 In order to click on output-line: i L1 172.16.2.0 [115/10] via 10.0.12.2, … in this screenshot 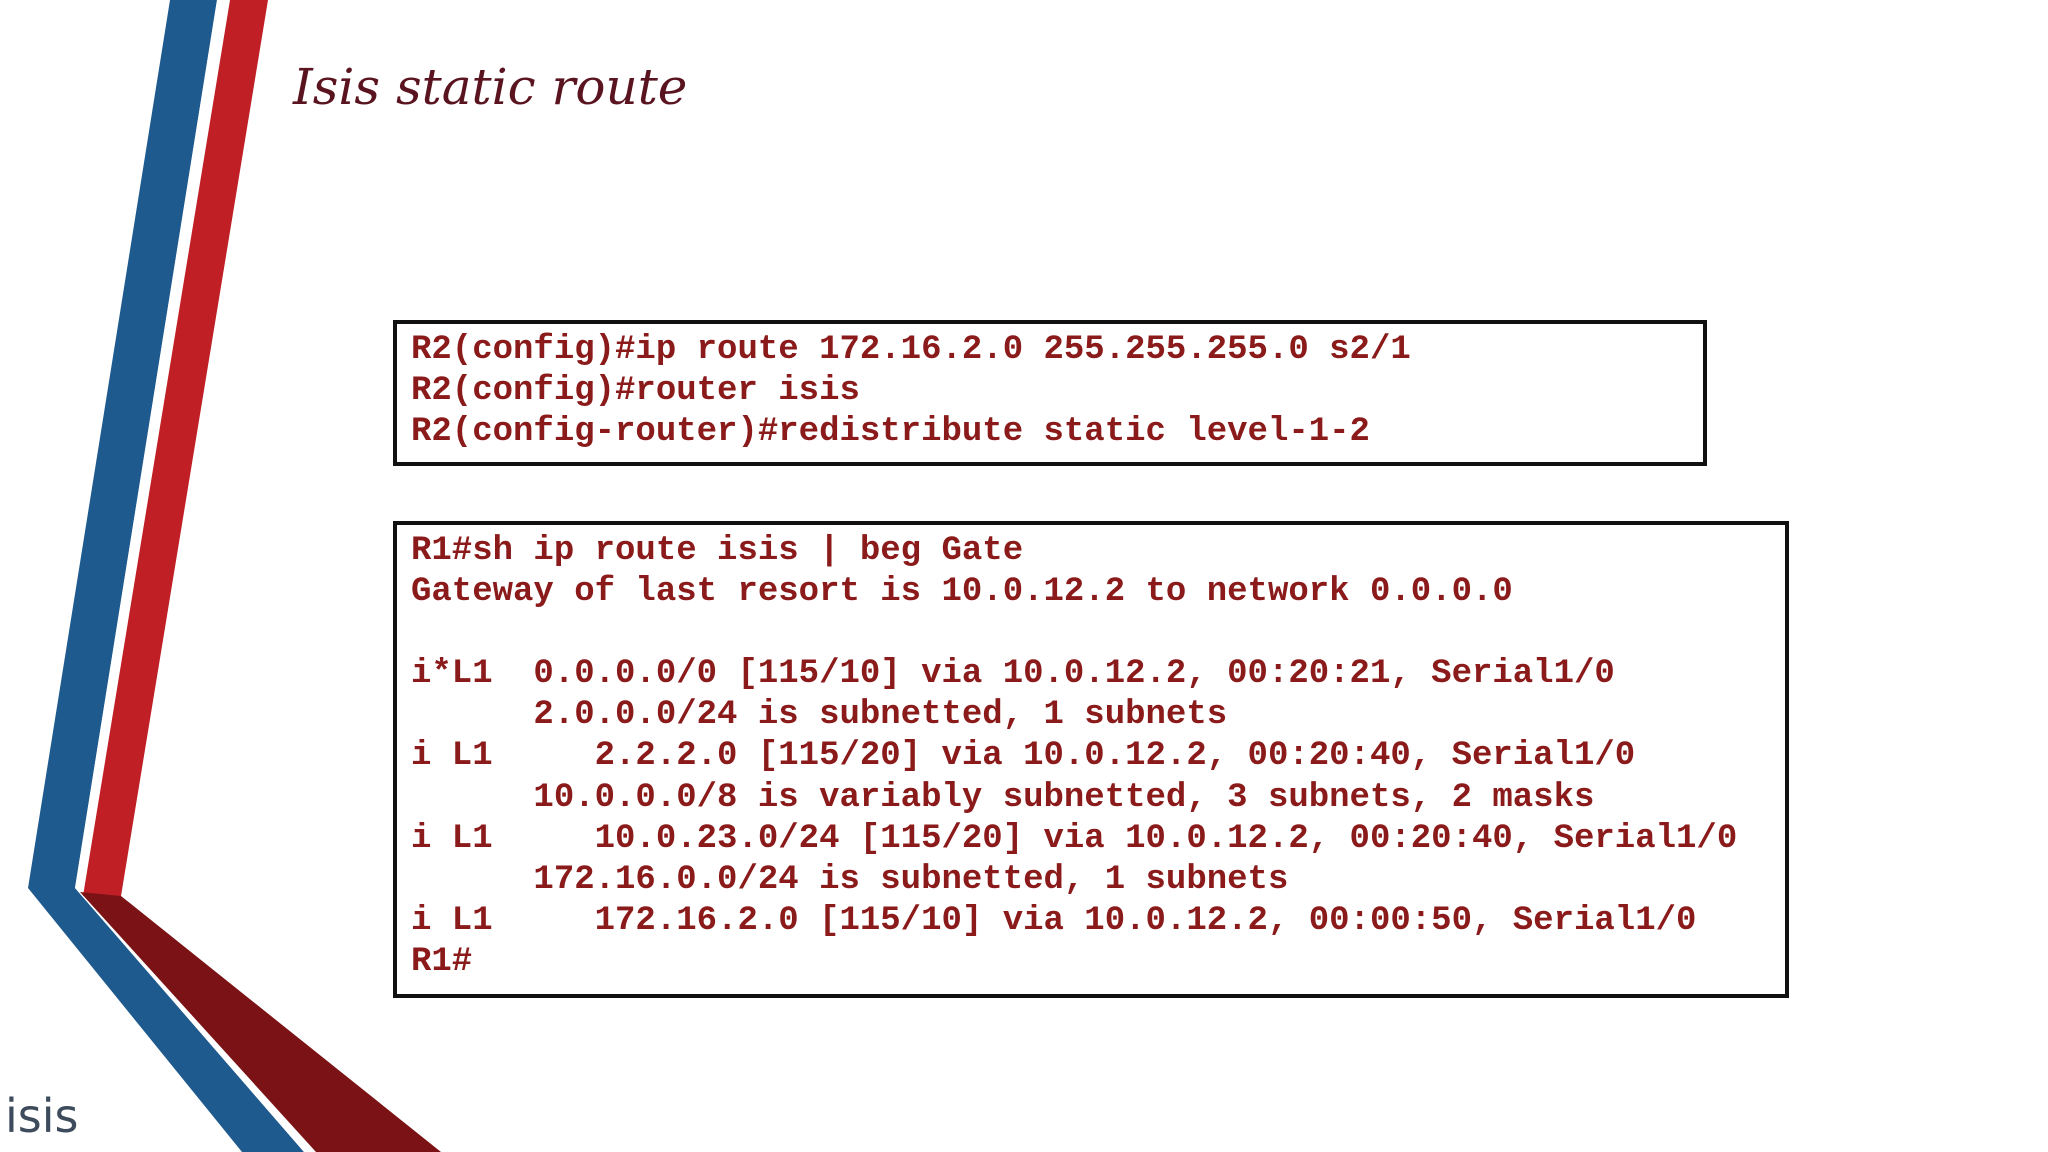, I will do `click(1054, 920)`.